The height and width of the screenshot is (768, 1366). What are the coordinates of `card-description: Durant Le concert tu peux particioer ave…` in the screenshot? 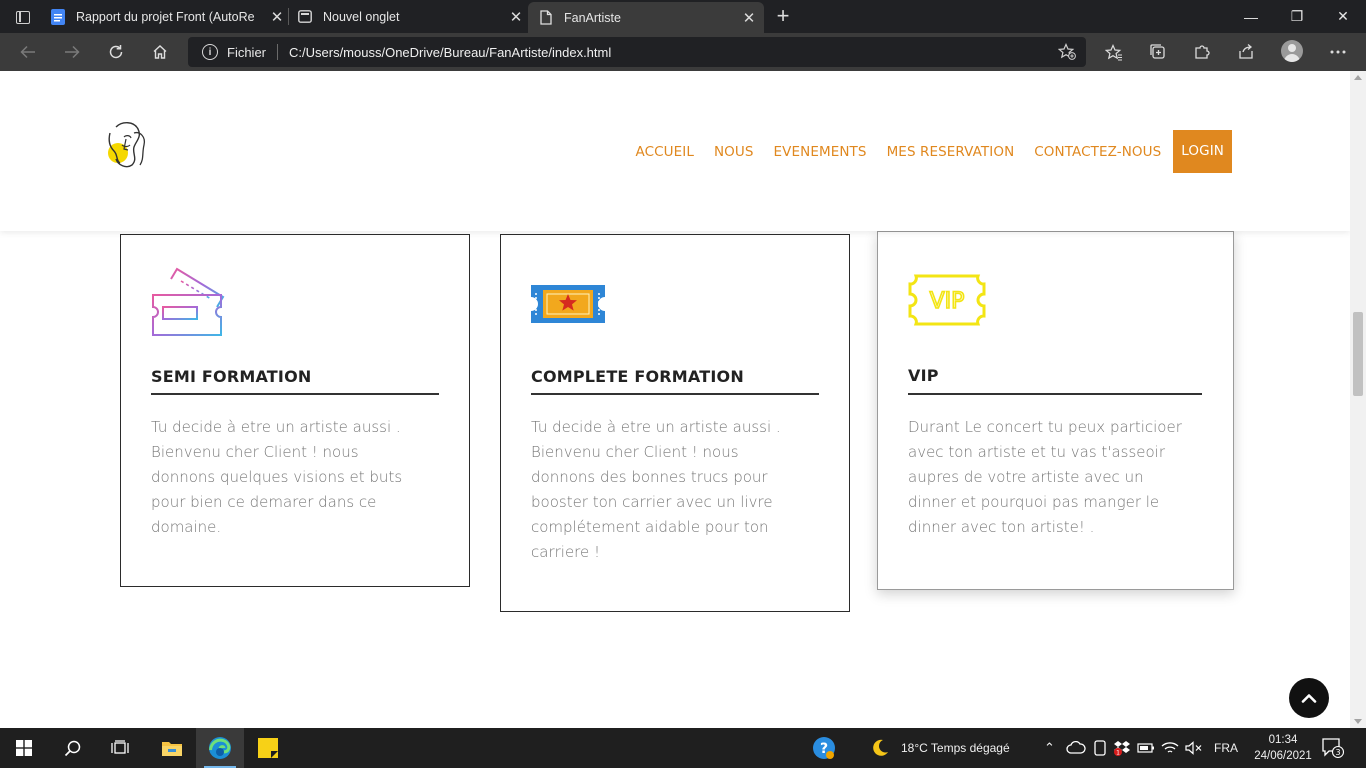 It's located at (1045, 477).